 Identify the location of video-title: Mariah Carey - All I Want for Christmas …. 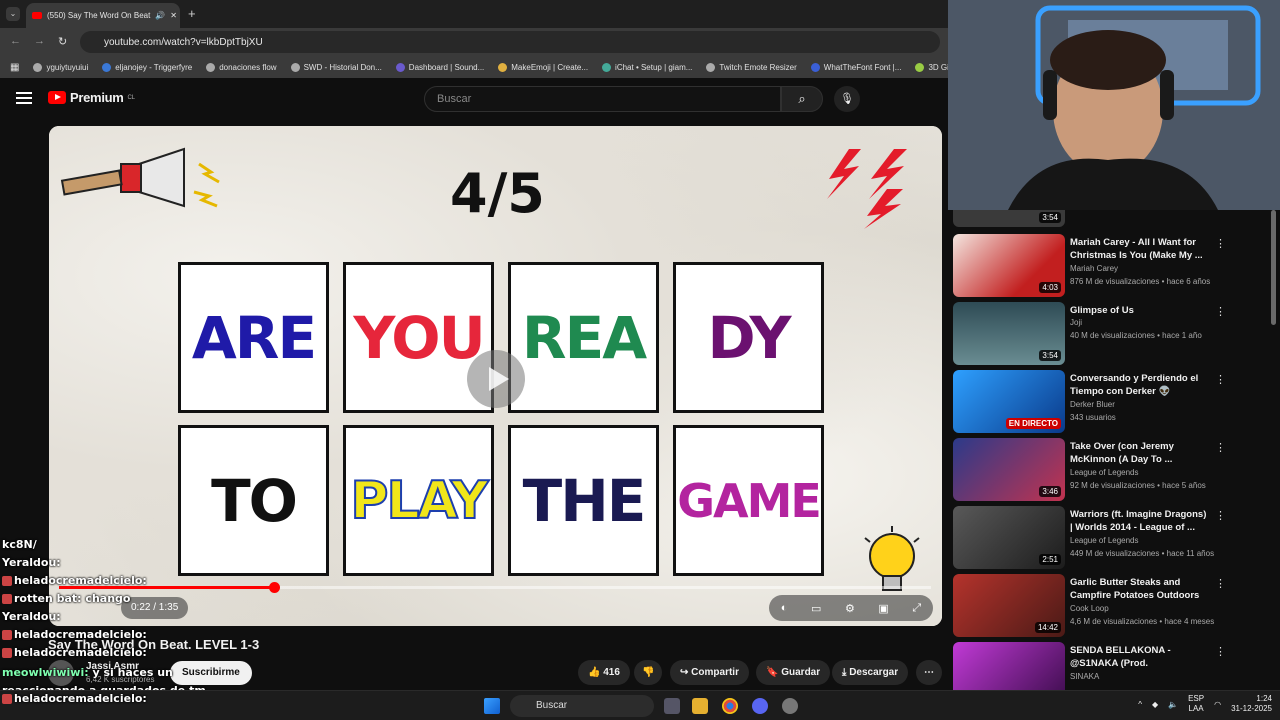
(1140, 249).